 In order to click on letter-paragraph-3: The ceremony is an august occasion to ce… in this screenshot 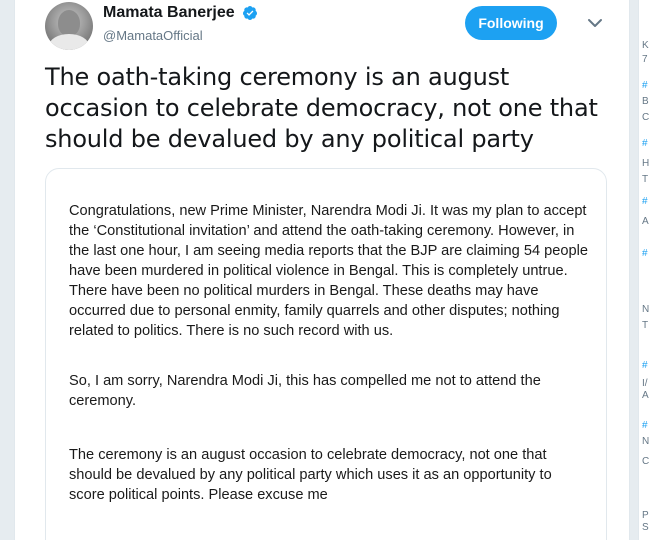, I will do `click(310, 475)`.